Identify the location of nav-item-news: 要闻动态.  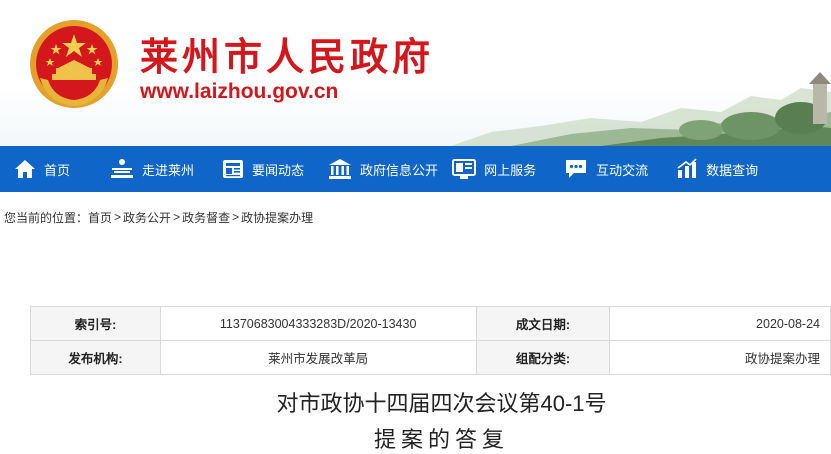
(263, 169).